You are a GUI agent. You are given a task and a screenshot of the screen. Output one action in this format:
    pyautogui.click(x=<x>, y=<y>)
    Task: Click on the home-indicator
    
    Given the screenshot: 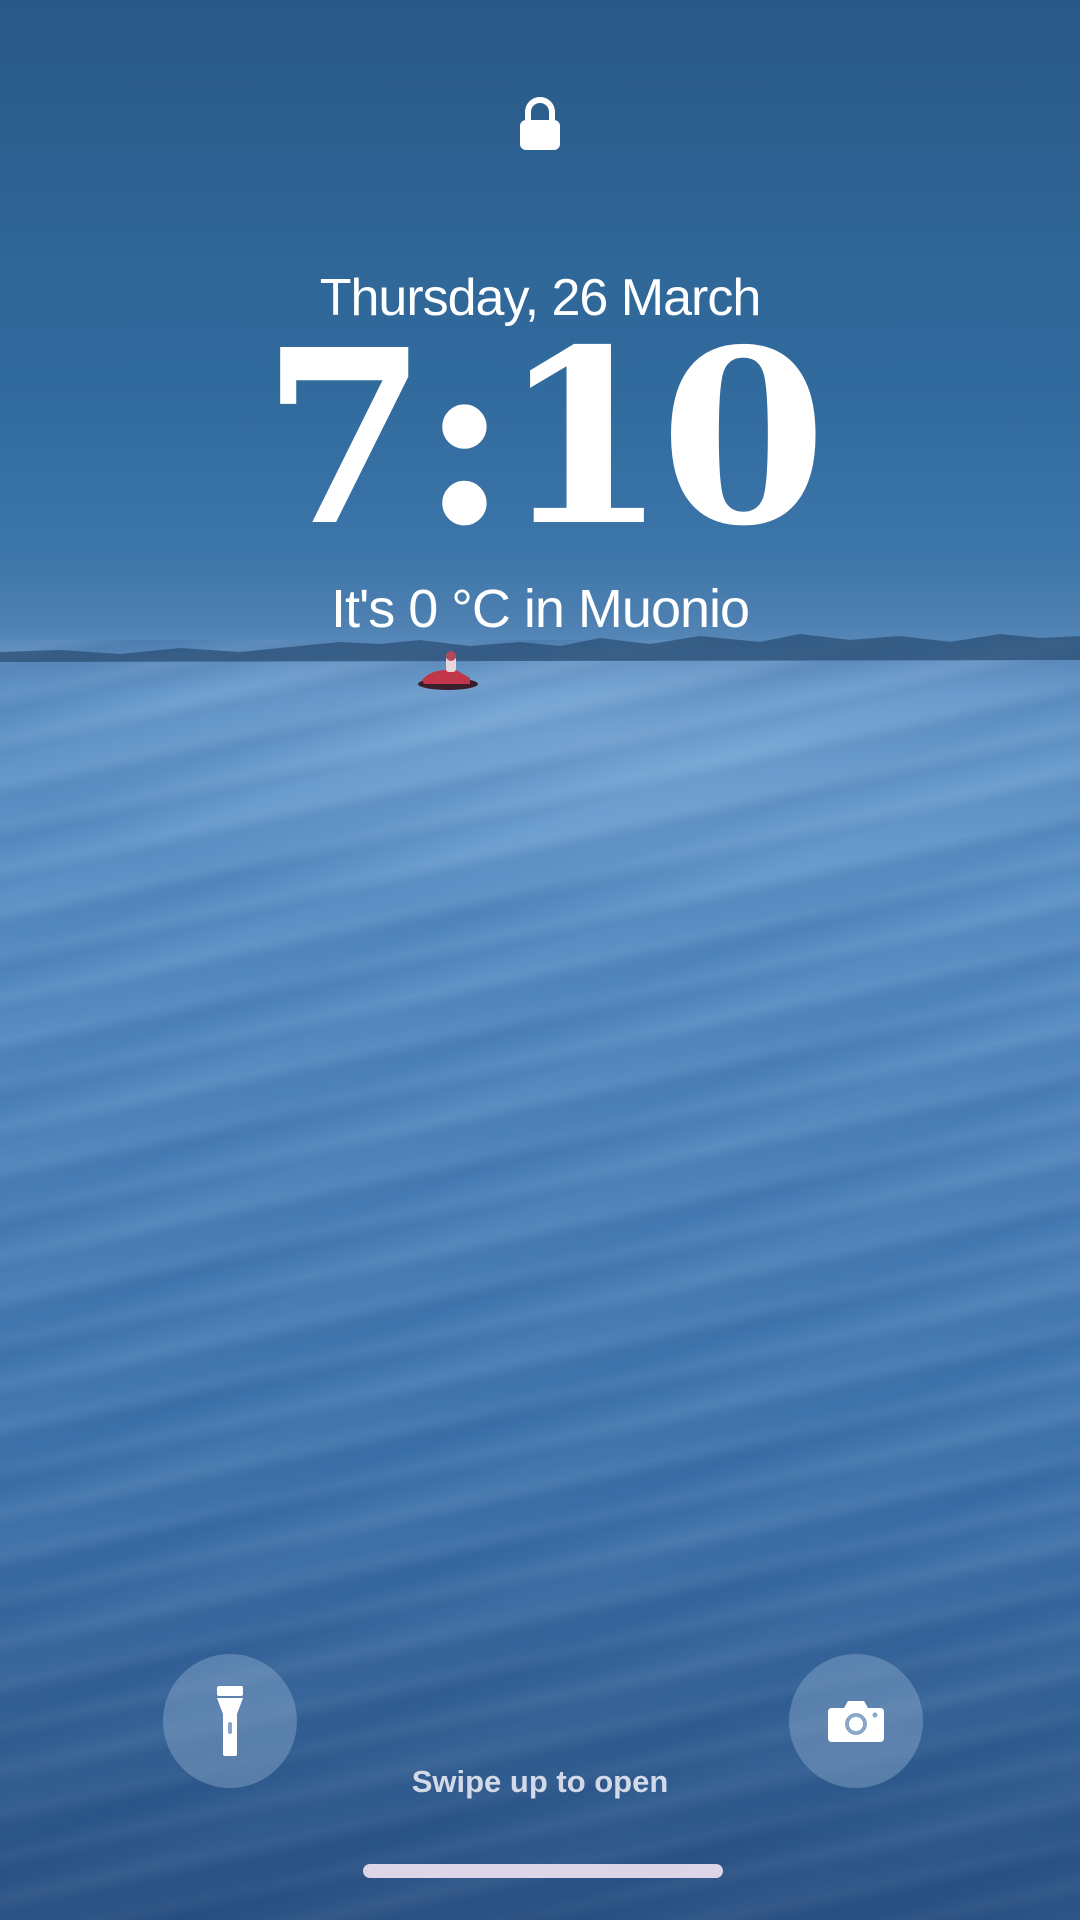 What is the action you would take?
    pyautogui.click(x=543, y=1871)
    